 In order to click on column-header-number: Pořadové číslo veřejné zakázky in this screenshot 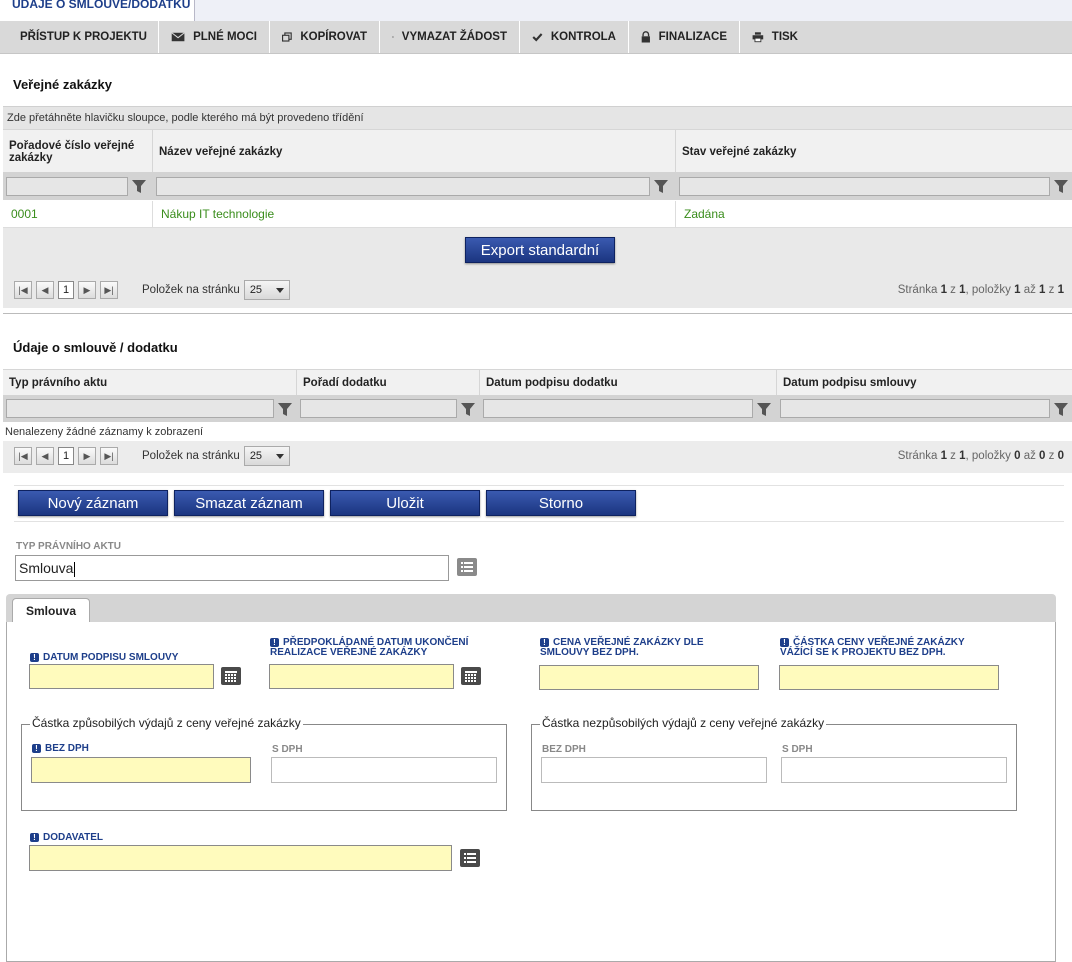, I will do `click(78, 151)`.